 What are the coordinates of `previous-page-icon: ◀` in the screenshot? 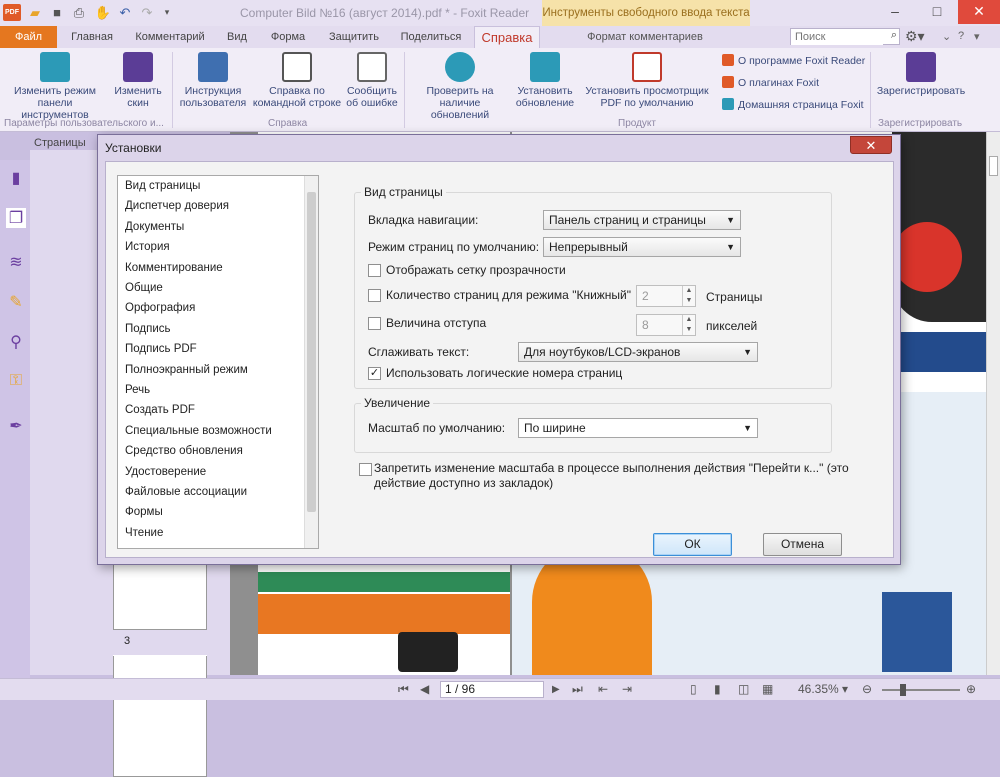 It's located at (424, 689).